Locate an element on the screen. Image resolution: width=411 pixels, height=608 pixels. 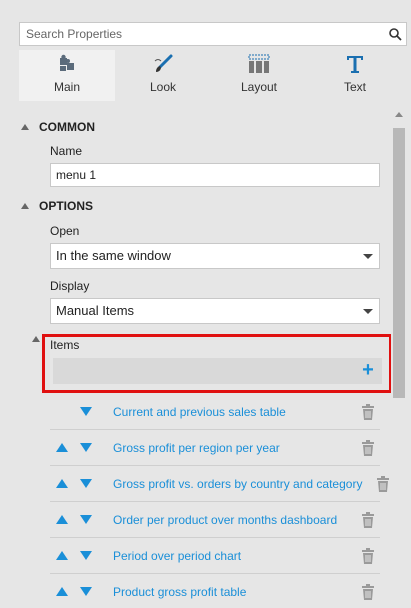
tab-layout-label: Layout is located at coordinates (259, 87).